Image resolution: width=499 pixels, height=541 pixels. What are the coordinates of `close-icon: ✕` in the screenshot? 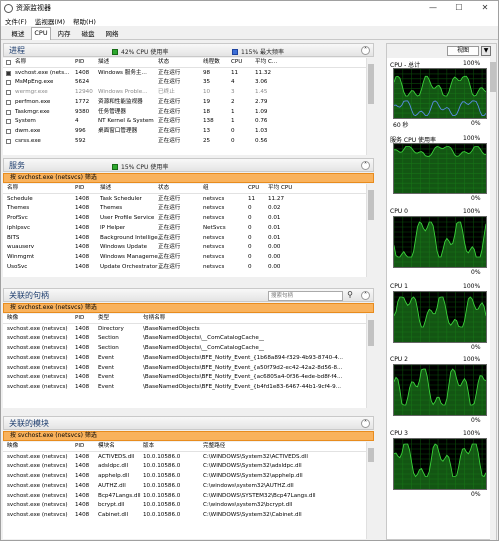 It's located at (485, 8).